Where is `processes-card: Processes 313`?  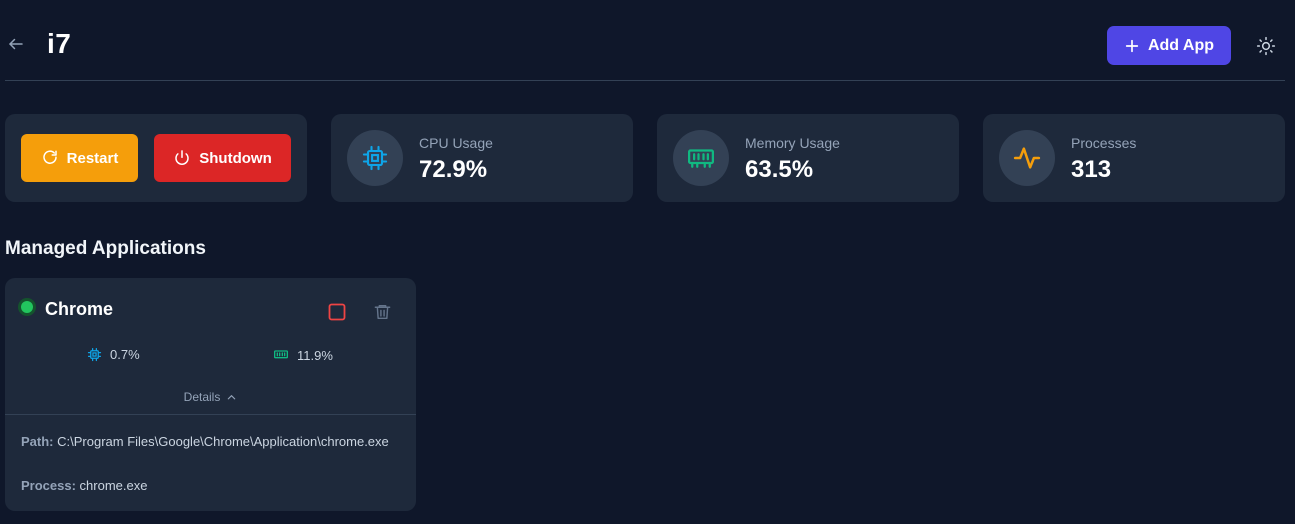
processes-card: Processes 313 is located at coordinates (1134, 158).